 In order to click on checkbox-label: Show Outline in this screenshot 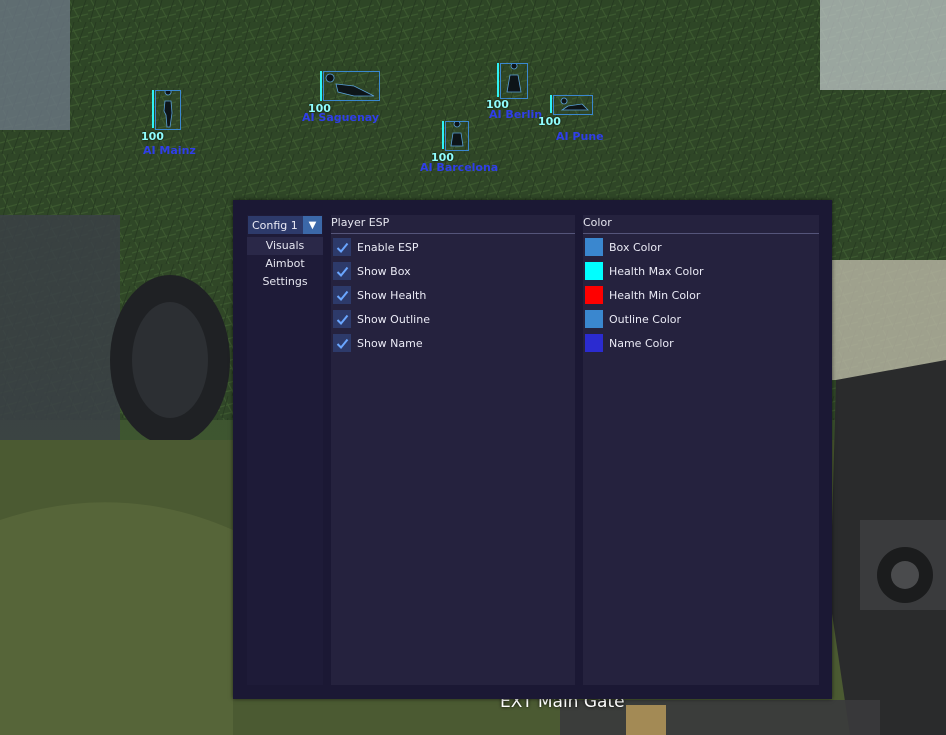, I will do `click(393, 319)`.